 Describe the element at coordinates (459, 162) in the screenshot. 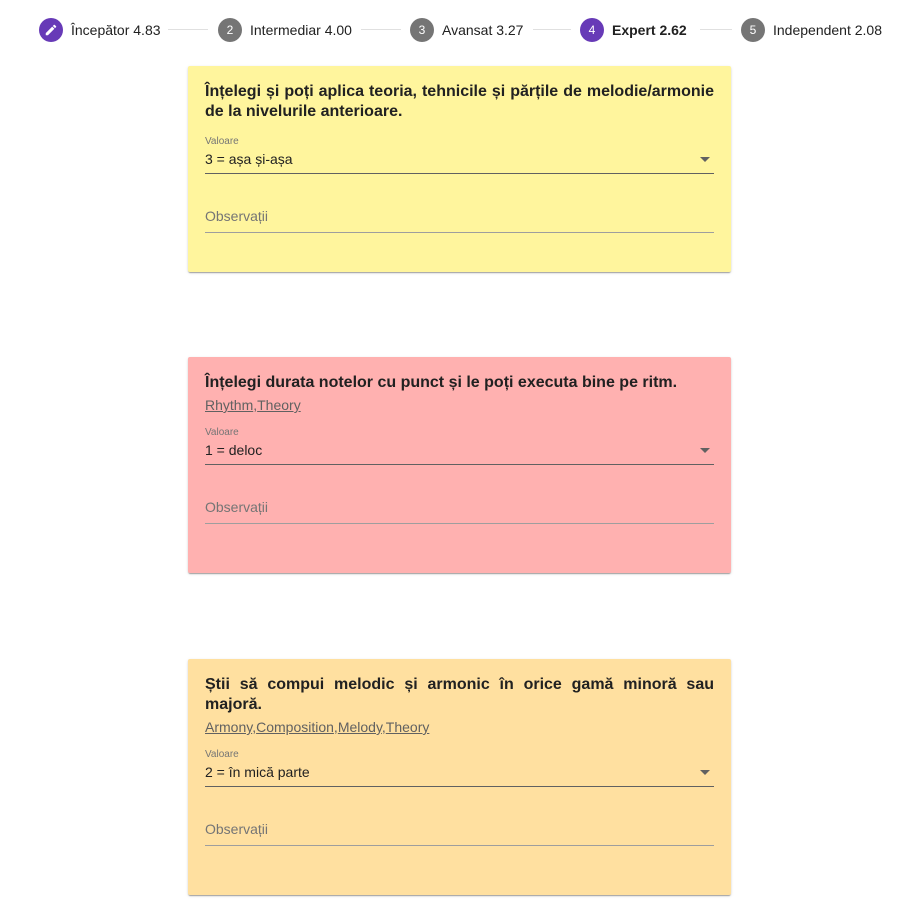

I see `value-select: 3 = așa și-așa` at that location.